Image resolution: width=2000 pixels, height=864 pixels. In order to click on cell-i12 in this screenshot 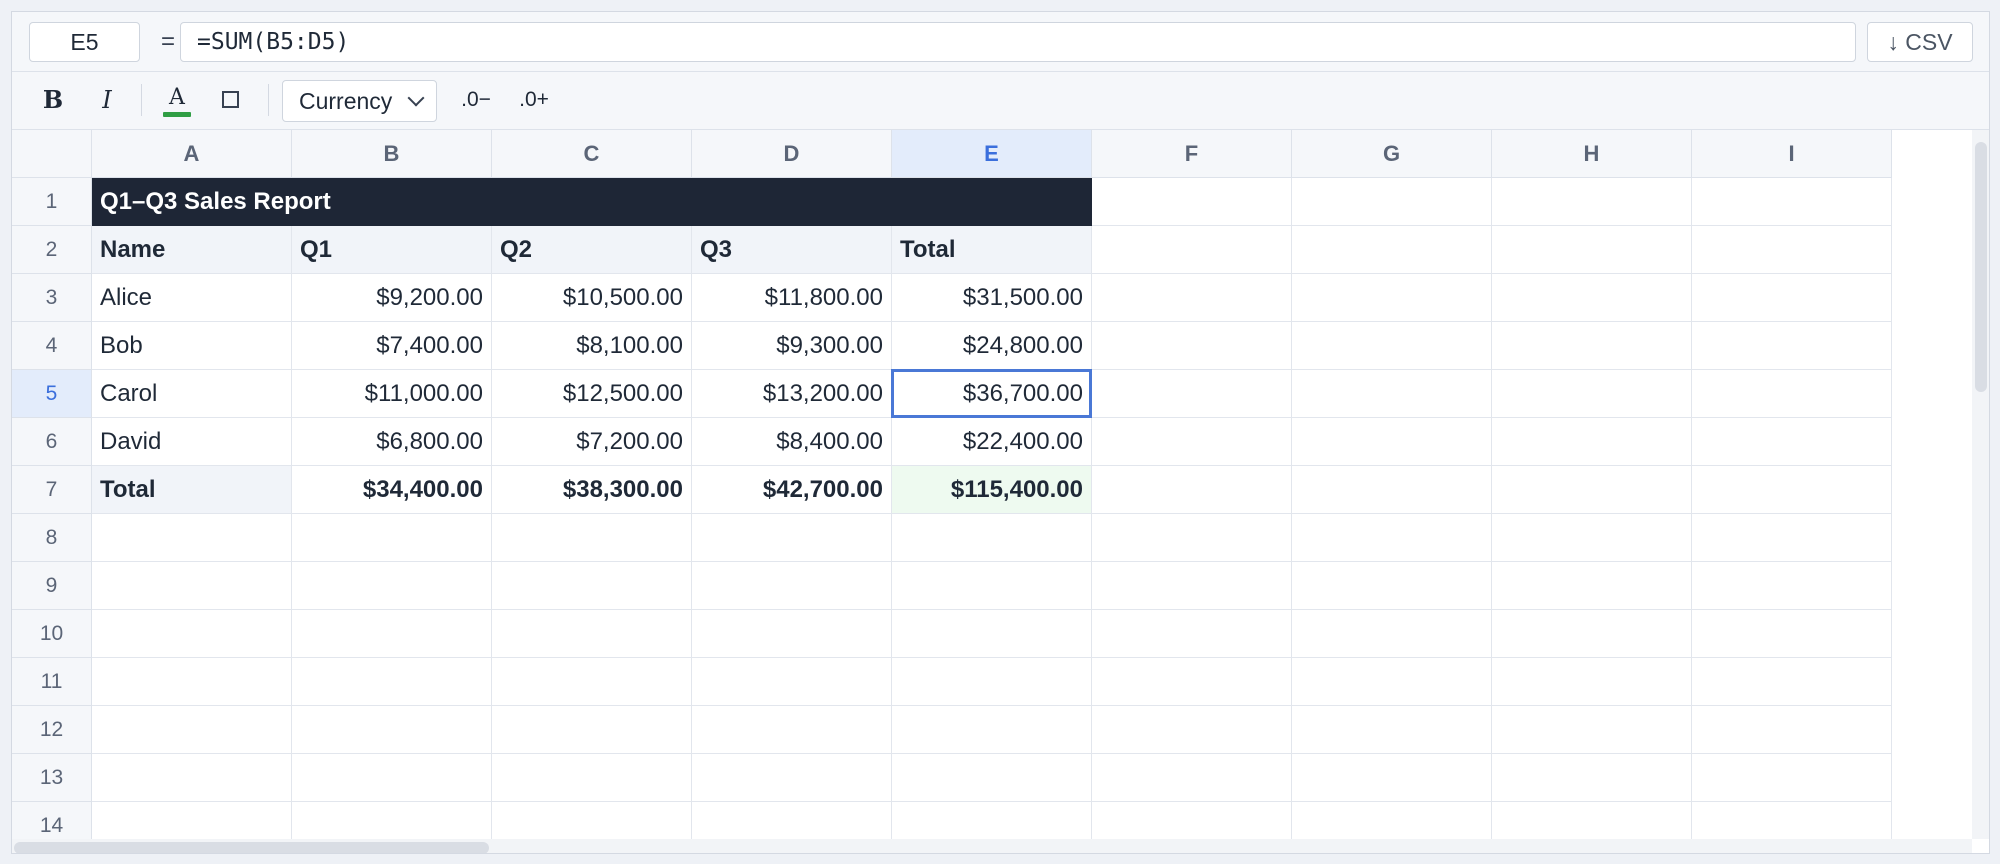, I will do `click(1792, 730)`.